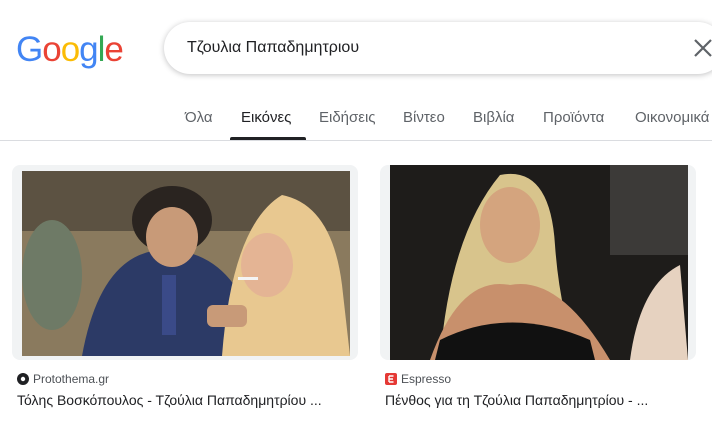  I want to click on tab-videos: Βίντεο, so click(424, 118).